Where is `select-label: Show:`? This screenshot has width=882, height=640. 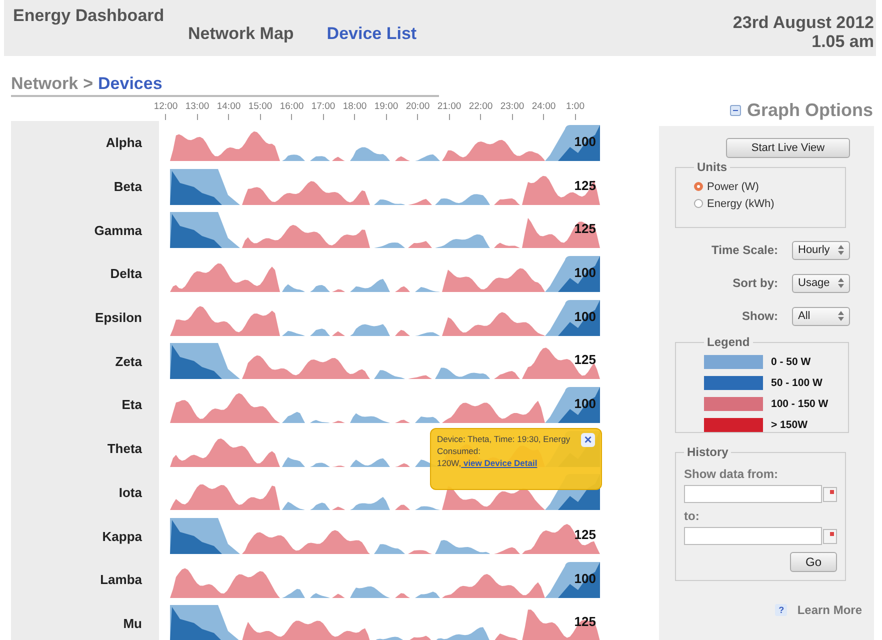
select-label: Show: is located at coordinates (760, 316).